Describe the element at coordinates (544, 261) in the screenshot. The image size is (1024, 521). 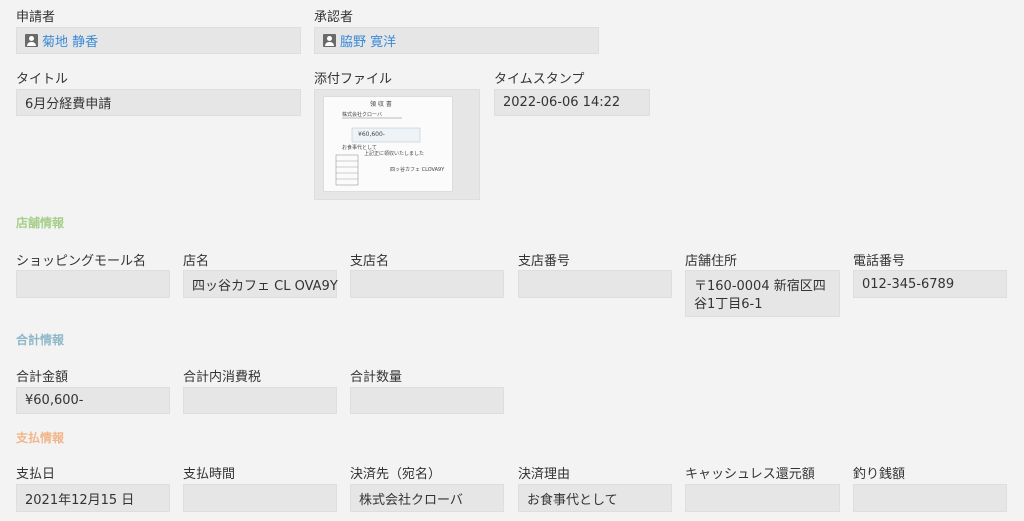
I see `field-label: 支店番号` at that location.